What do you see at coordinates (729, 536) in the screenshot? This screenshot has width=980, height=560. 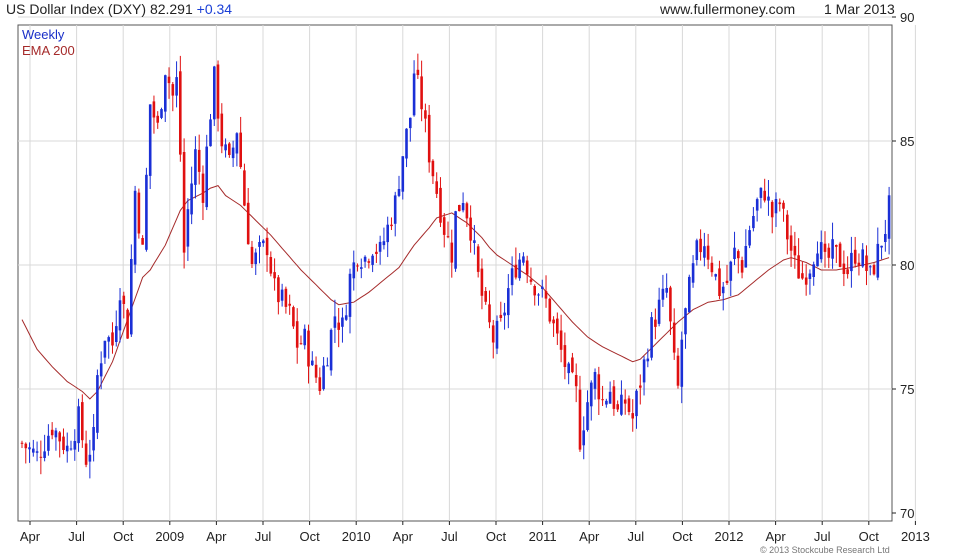 I see `x-tick-label: 2012` at bounding box center [729, 536].